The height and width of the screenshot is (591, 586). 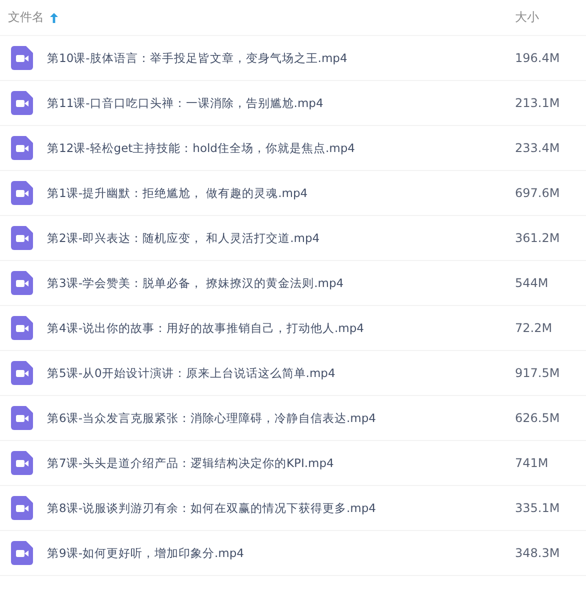 I want to click on file-size: 917.5M, so click(x=537, y=373).